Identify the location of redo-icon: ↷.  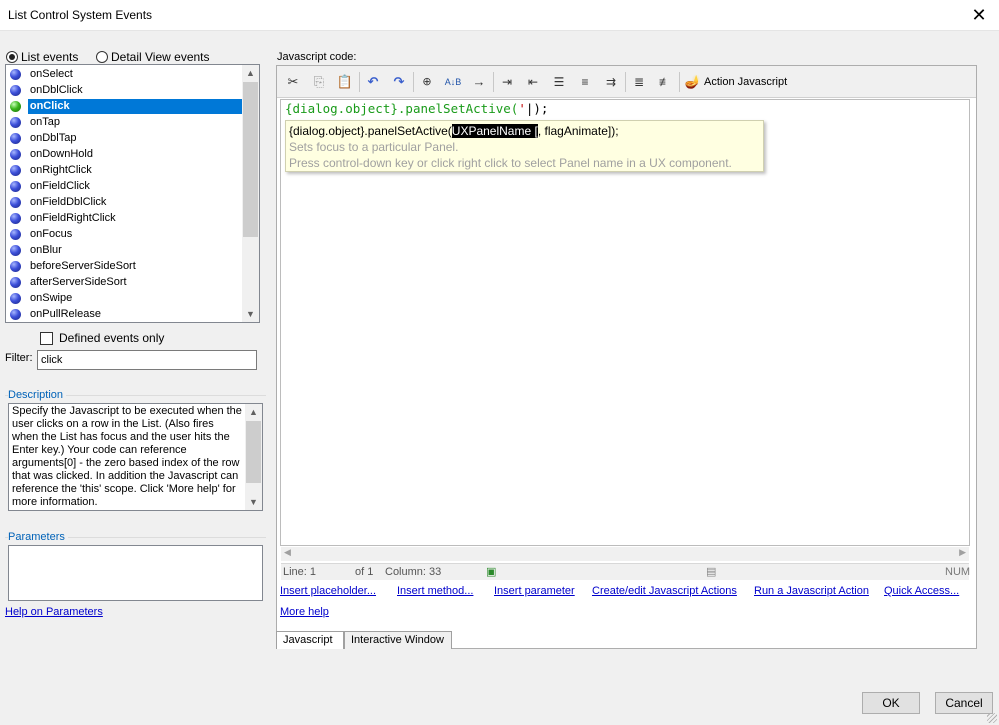
(399, 82).